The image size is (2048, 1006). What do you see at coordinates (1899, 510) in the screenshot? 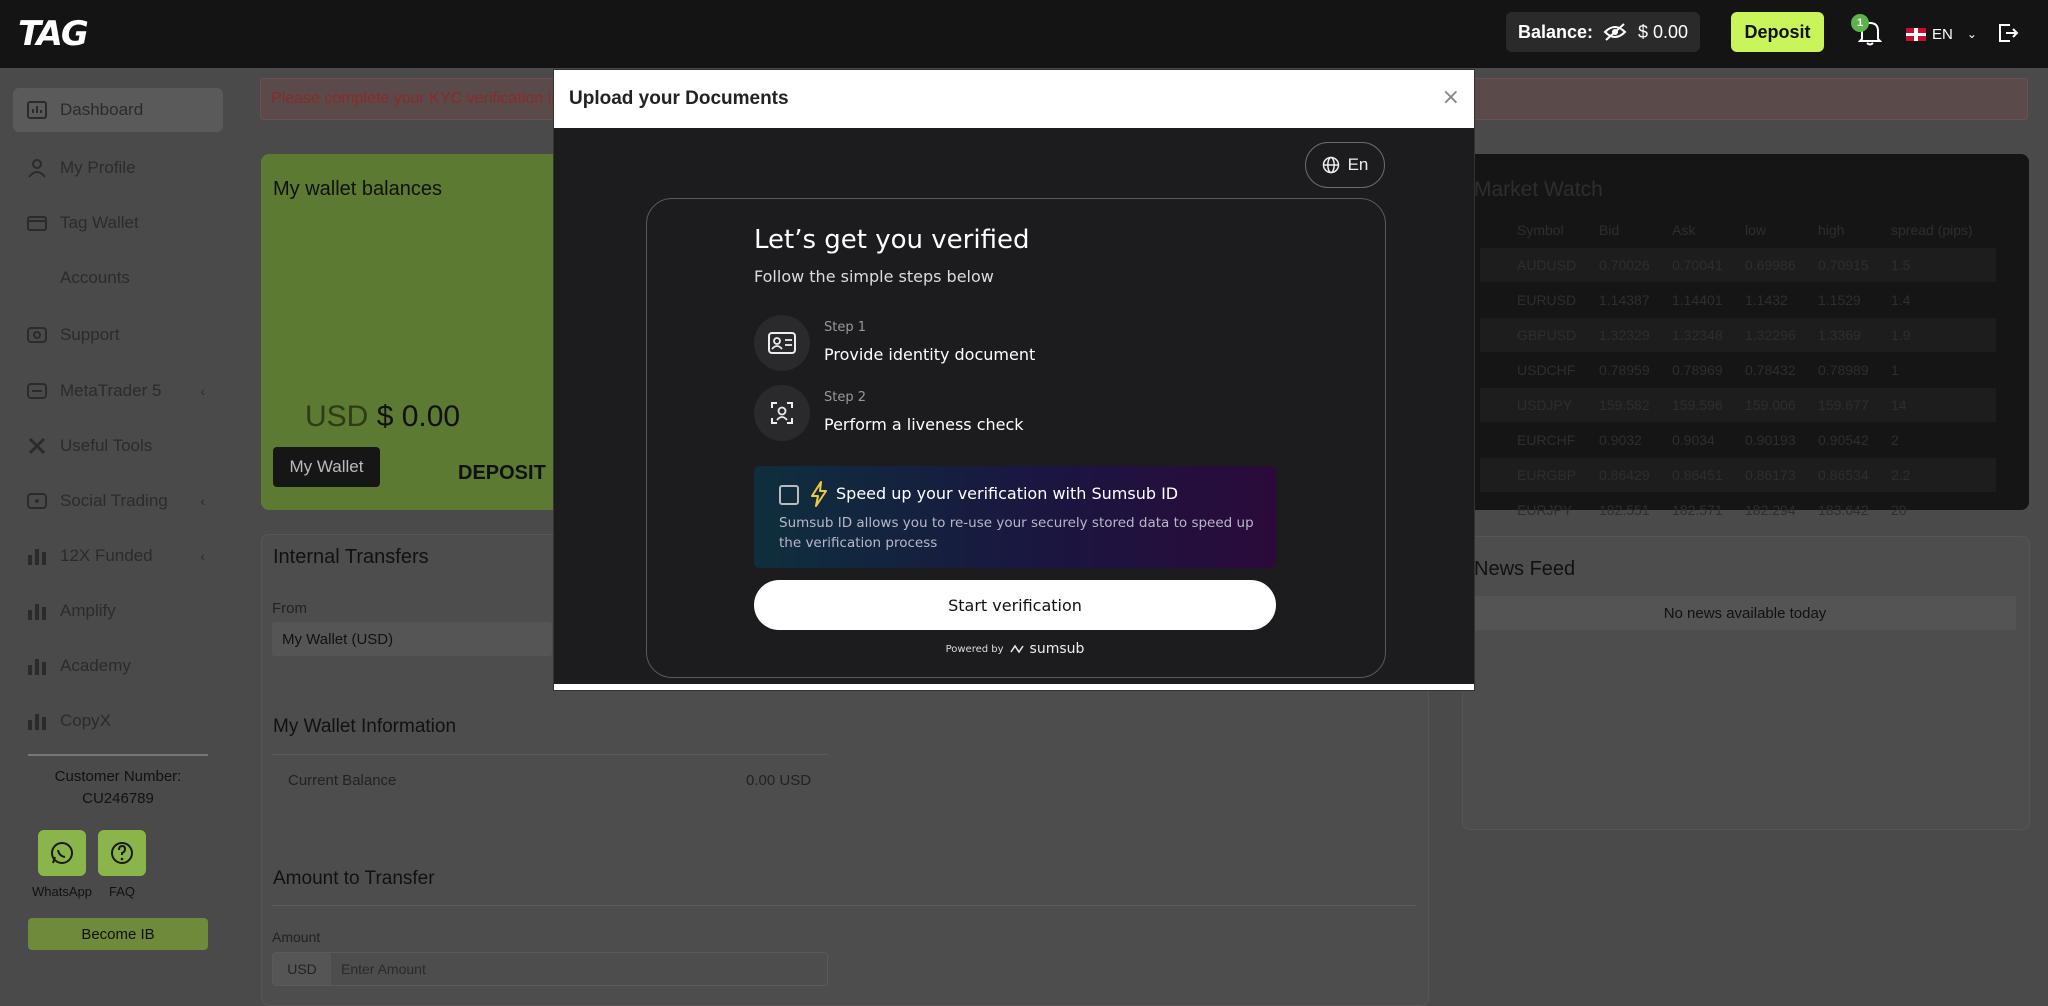
I see `table-cell: 20` at bounding box center [1899, 510].